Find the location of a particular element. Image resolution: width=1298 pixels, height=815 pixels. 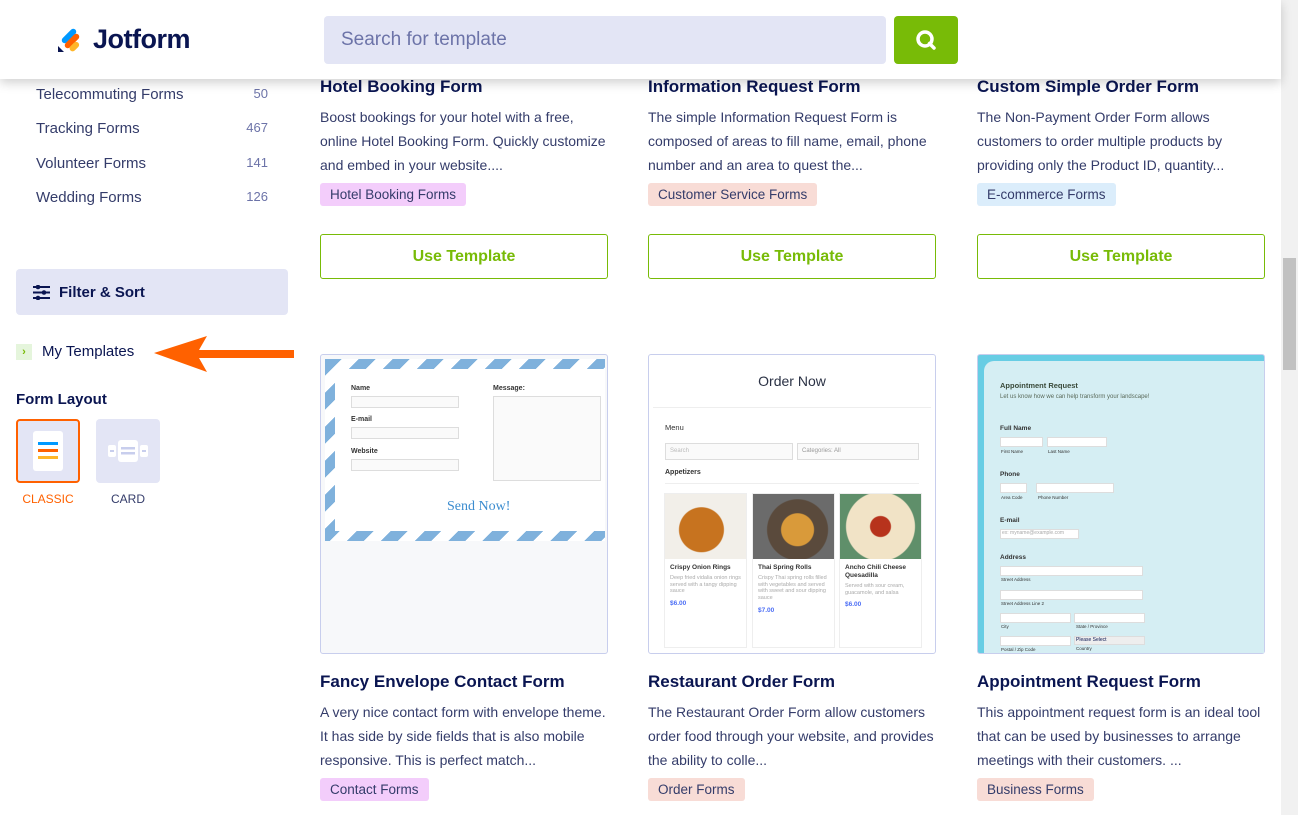

preview-label: Phone is located at coordinates (1010, 474).